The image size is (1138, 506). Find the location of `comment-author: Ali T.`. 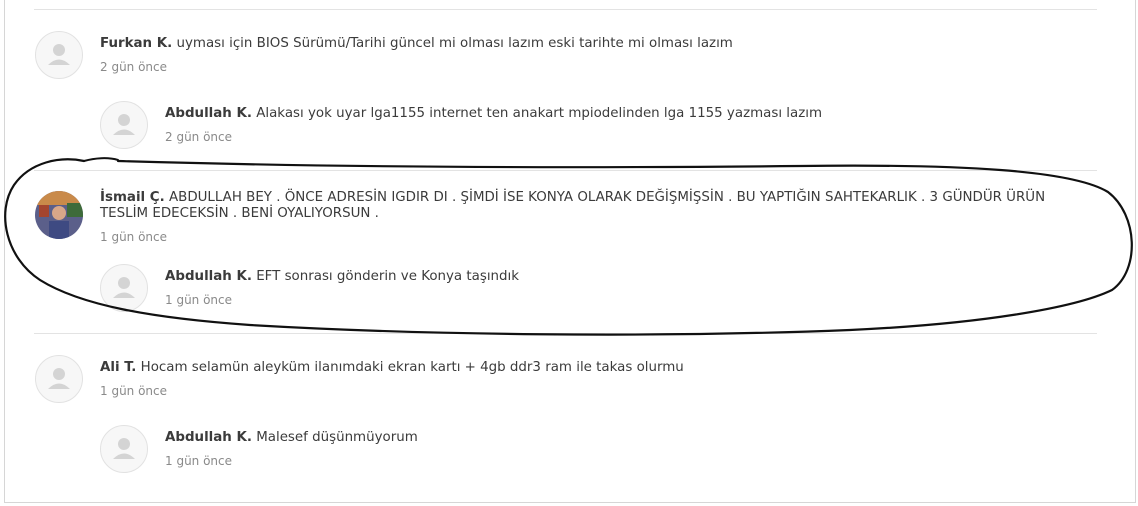

comment-author: Ali T. is located at coordinates (118, 367).